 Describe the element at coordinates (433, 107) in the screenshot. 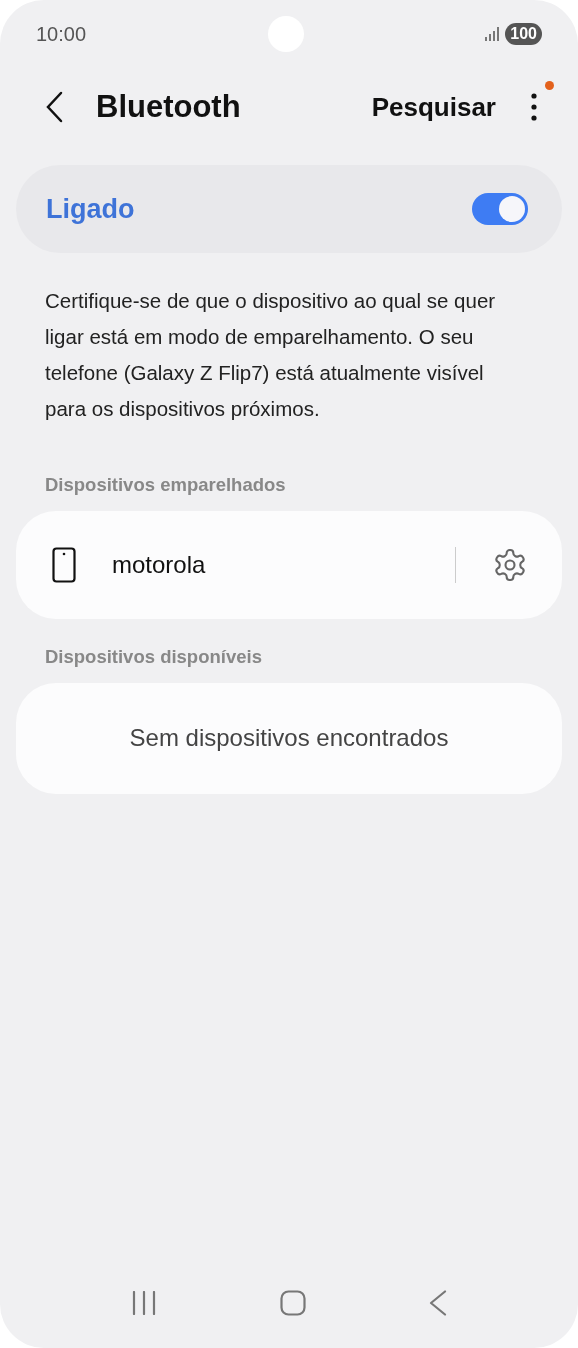

I see `search-button: Pesquisar` at that location.